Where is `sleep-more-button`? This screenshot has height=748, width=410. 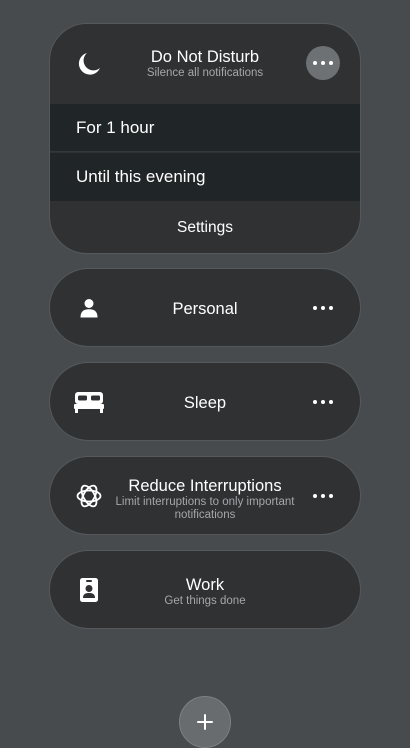 sleep-more-button is located at coordinates (323, 402).